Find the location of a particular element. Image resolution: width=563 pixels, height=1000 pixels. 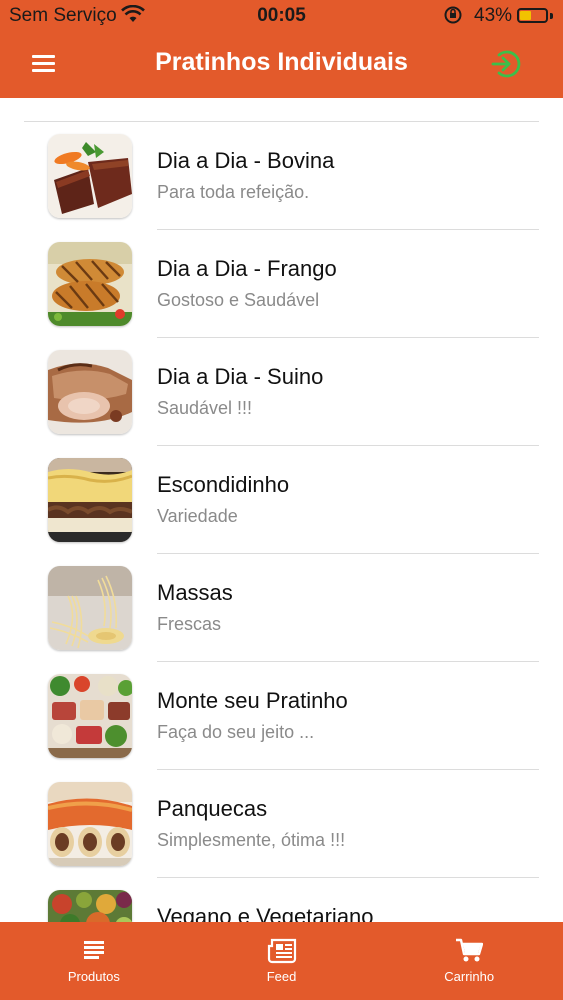

item-name: Massas is located at coordinates (195, 592).